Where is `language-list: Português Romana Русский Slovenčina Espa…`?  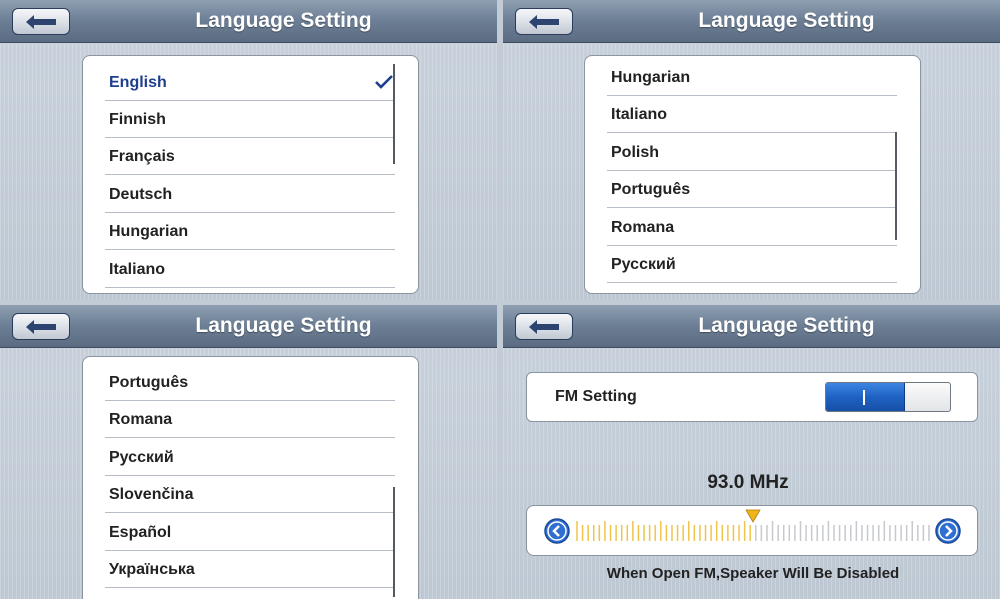 language-list: Português Romana Русский Slovenčina Espa… is located at coordinates (250, 477).